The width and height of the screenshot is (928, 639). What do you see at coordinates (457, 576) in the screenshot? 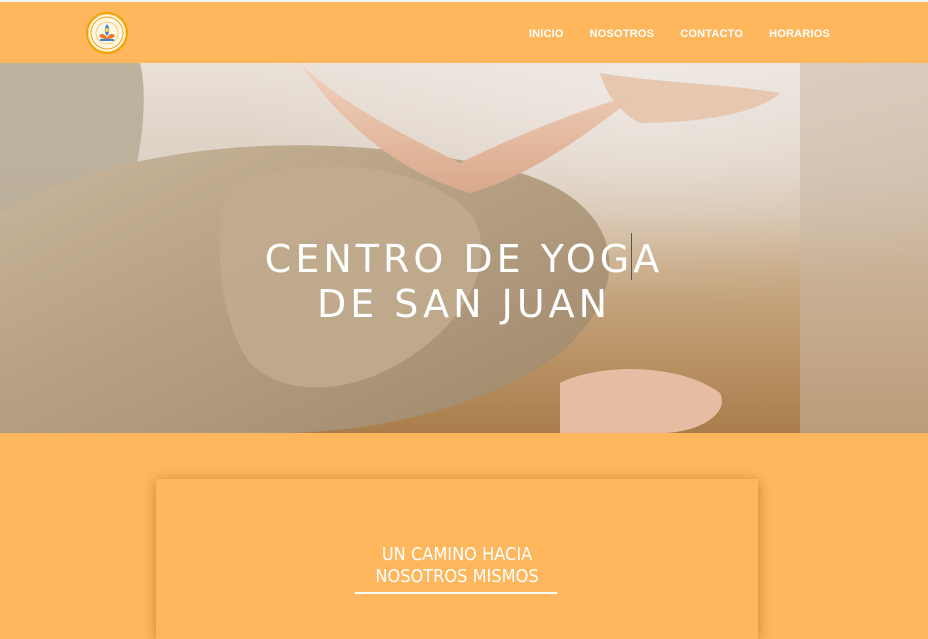
I see `card-heading-line2: NOSOTROS MISMOS` at bounding box center [457, 576].